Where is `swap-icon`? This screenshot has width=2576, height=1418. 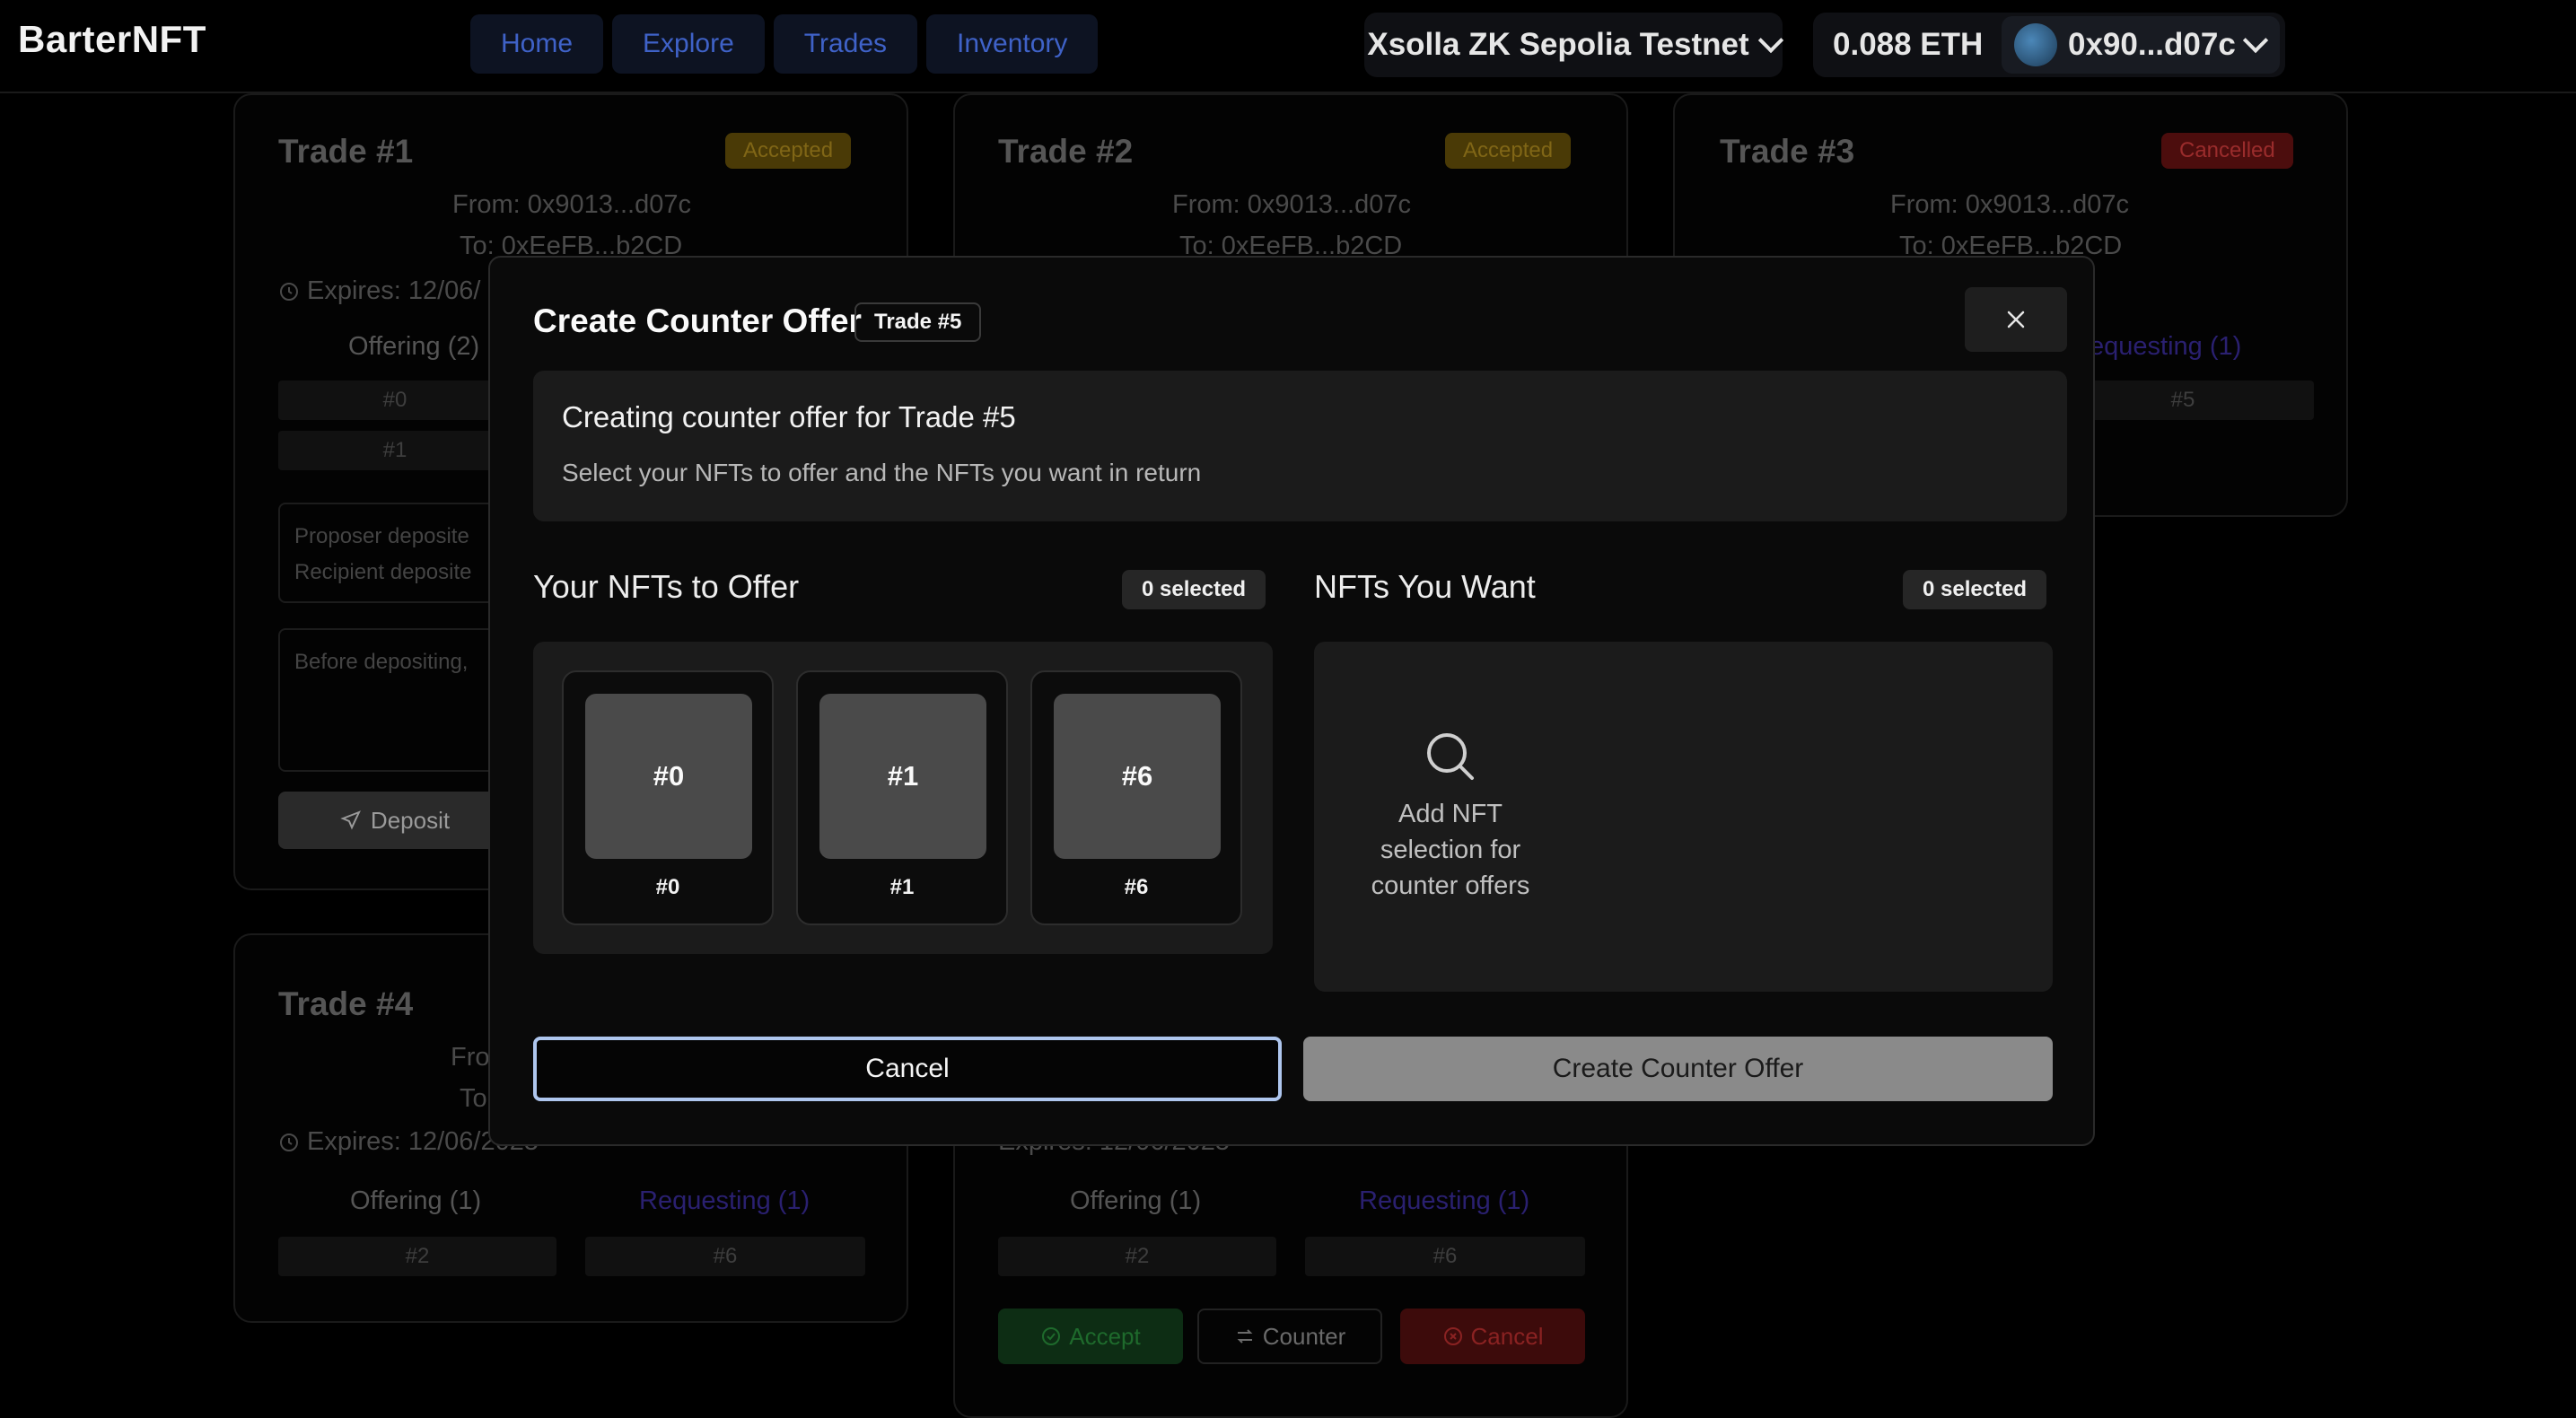 swap-icon is located at coordinates (1245, 1336).